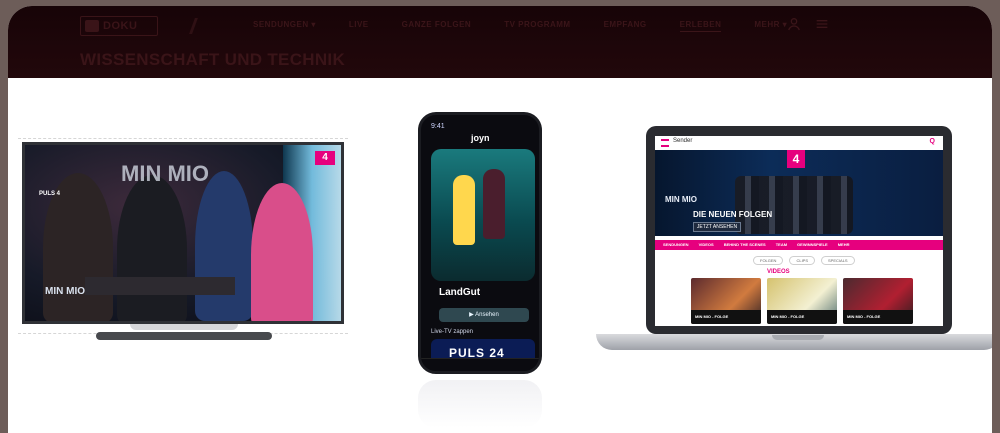 Image resolution: width=1000 pixels, height=433 pixels. I want to click on laptop-site-header: Sender Q, so click(799, 143).